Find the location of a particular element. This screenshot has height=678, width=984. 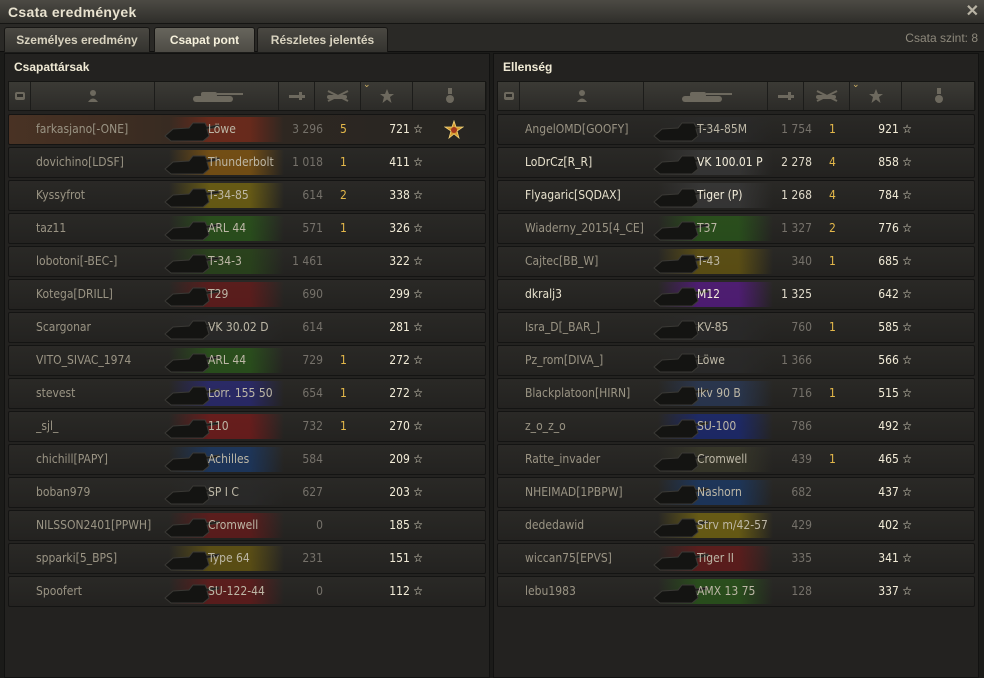

tab-personal-results: Személyes eredmény is located at coordinates (77, 39).